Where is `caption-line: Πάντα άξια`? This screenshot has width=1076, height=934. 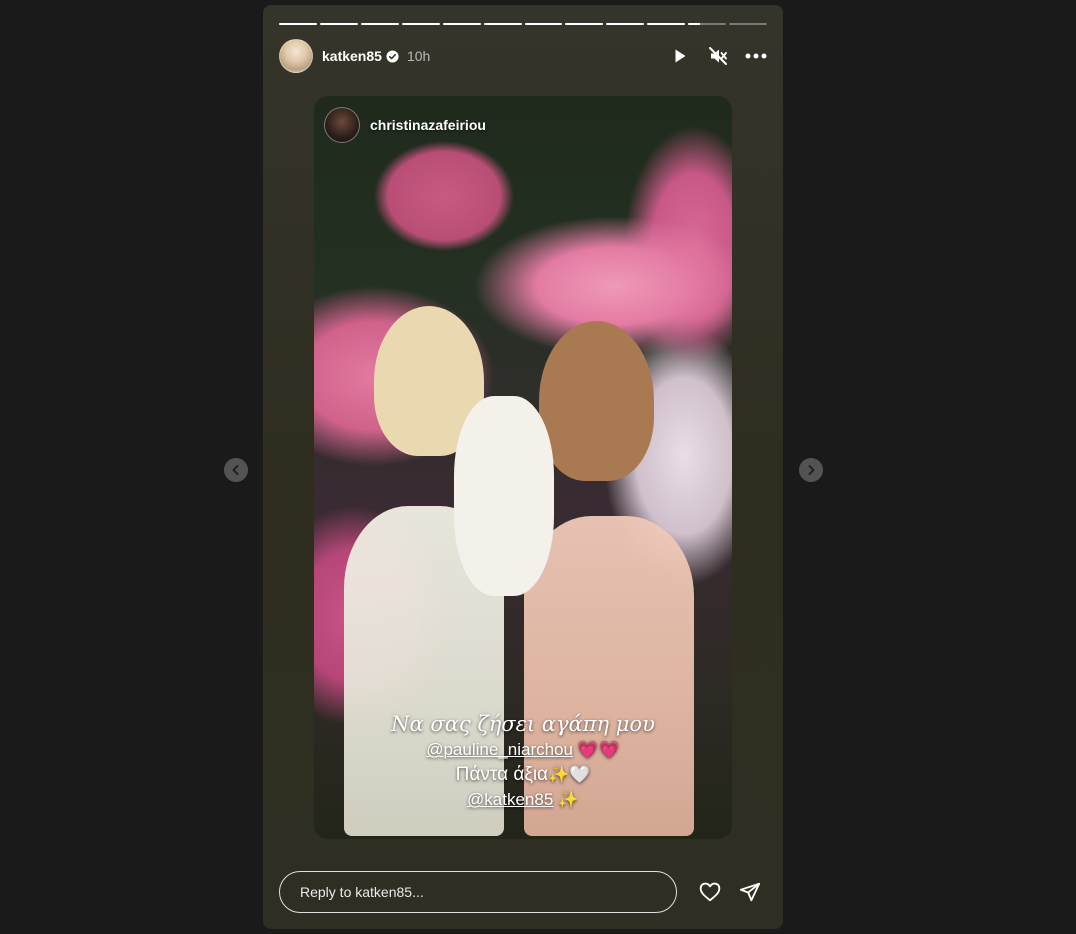 caption-line: Πάντα άξια is located at coordinates (502, 774).